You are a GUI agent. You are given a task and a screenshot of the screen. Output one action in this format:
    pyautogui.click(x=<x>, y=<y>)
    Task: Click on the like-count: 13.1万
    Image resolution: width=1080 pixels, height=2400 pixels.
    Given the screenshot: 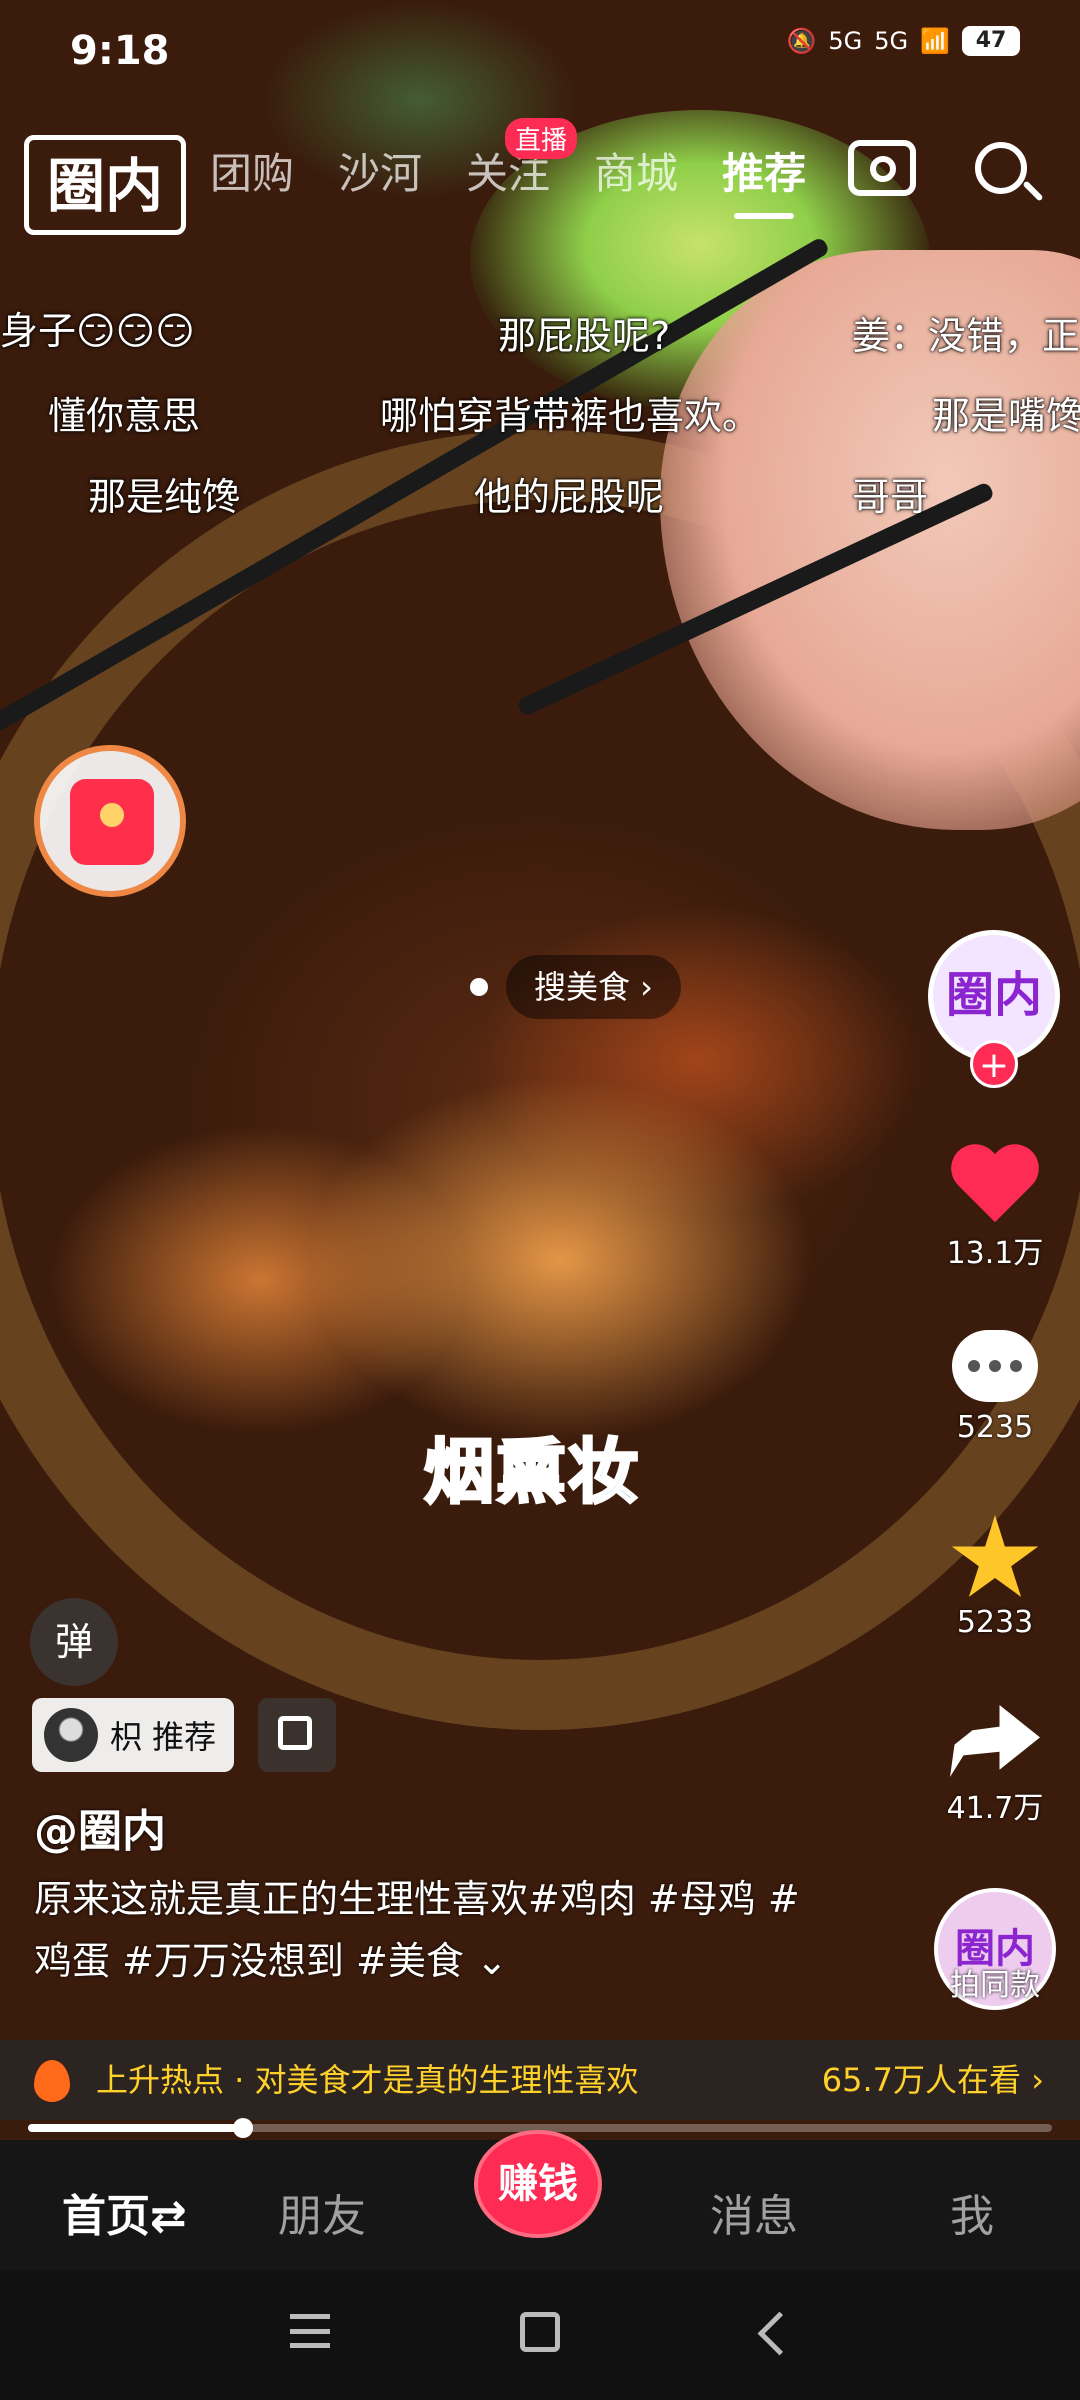 What is the action you would take?
    pyautogui.click(x=995, y=1253)
    